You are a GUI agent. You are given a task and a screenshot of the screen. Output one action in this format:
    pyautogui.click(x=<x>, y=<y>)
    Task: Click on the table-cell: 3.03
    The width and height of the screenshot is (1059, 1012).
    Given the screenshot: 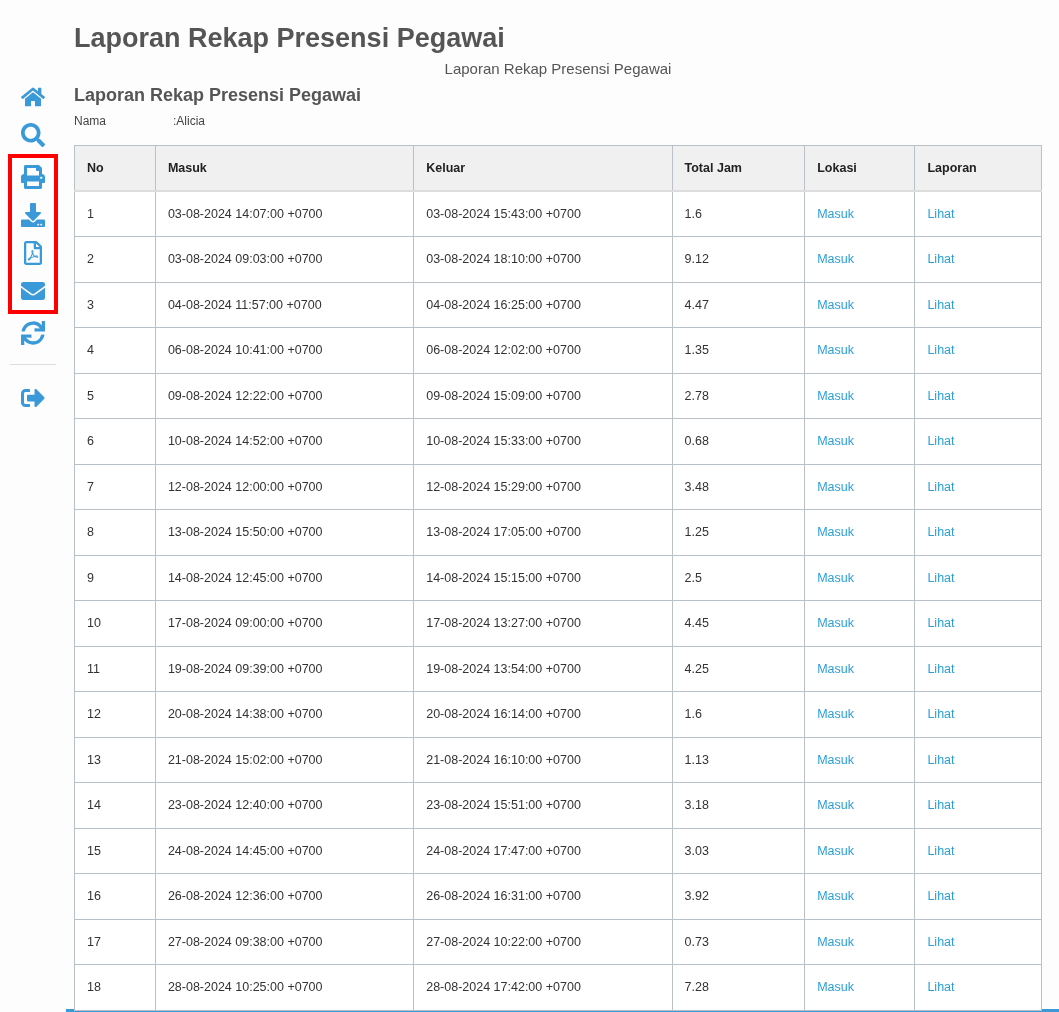 What is the action you would take?
    pyautogui.click(x=738, y=851)
    